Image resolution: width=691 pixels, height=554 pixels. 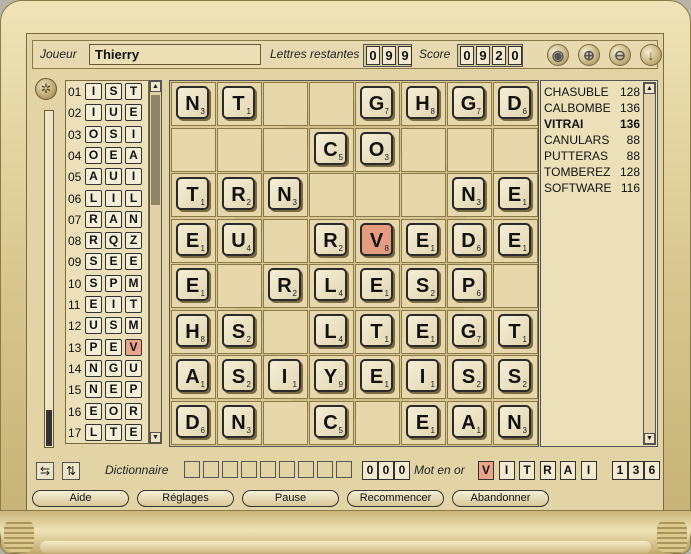 What do you see at coordinates (133, 241) in the screenshot?
I see `letter-set-letter: Z` at bounding box center [133, 241].